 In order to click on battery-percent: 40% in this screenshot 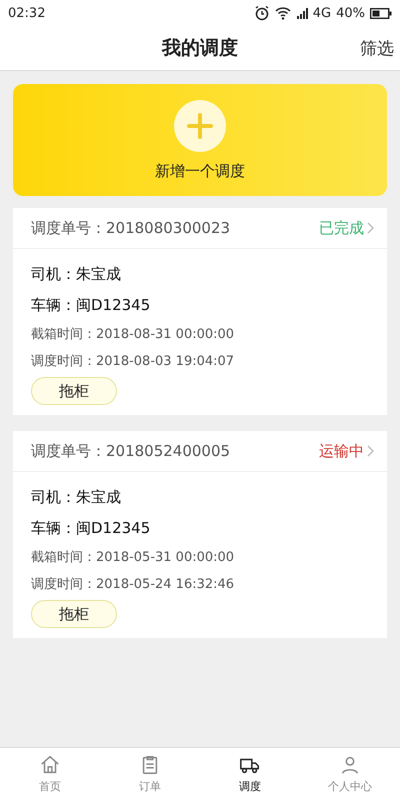, I will do `click(350, 13)`.